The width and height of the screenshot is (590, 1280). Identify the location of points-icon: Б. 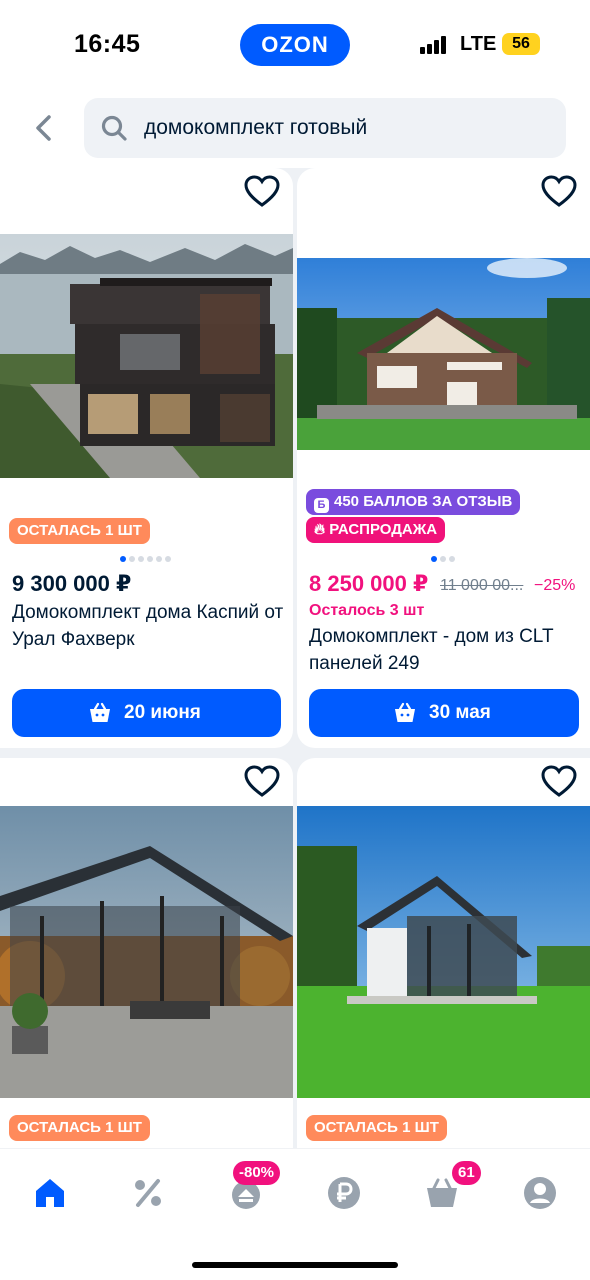
(321, 505).